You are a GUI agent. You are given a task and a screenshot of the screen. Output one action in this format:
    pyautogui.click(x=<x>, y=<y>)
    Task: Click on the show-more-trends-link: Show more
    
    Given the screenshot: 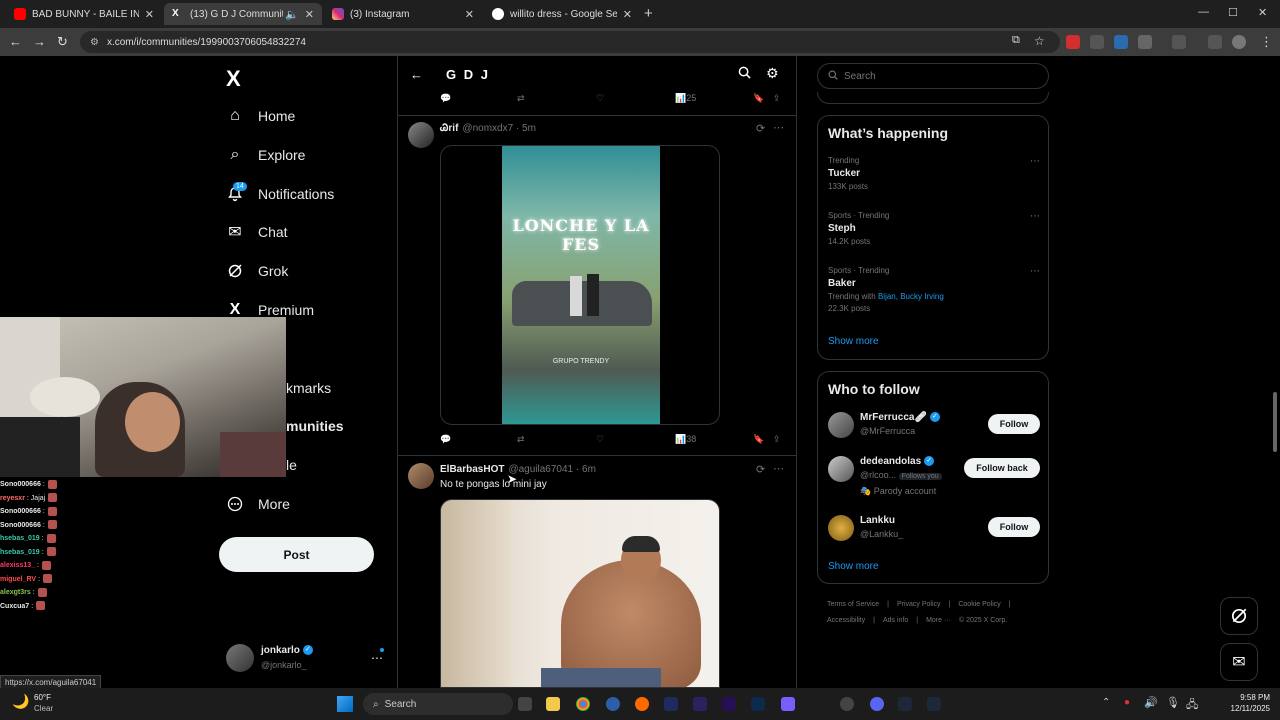 What is the action you would take?
    pyautogui.click(x=853, y=341)
    